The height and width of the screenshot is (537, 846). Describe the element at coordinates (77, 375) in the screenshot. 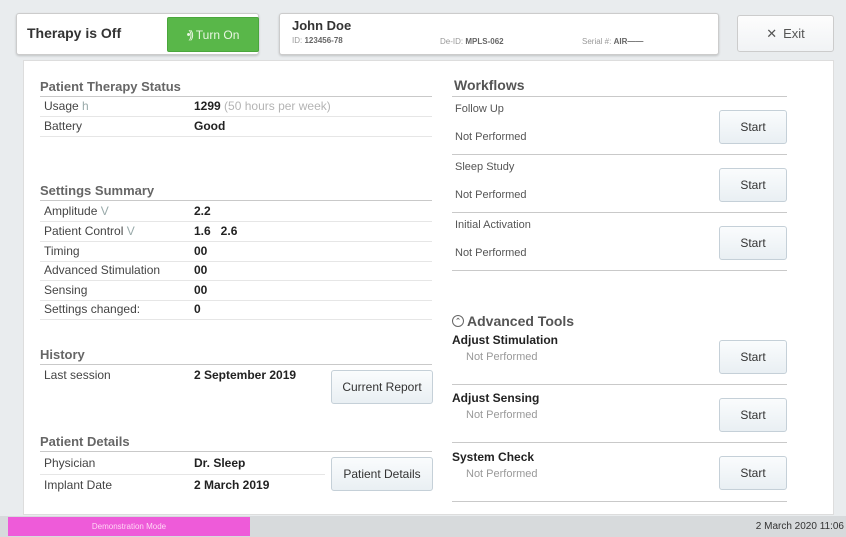

I see `last-session-label: Last session` at that location.